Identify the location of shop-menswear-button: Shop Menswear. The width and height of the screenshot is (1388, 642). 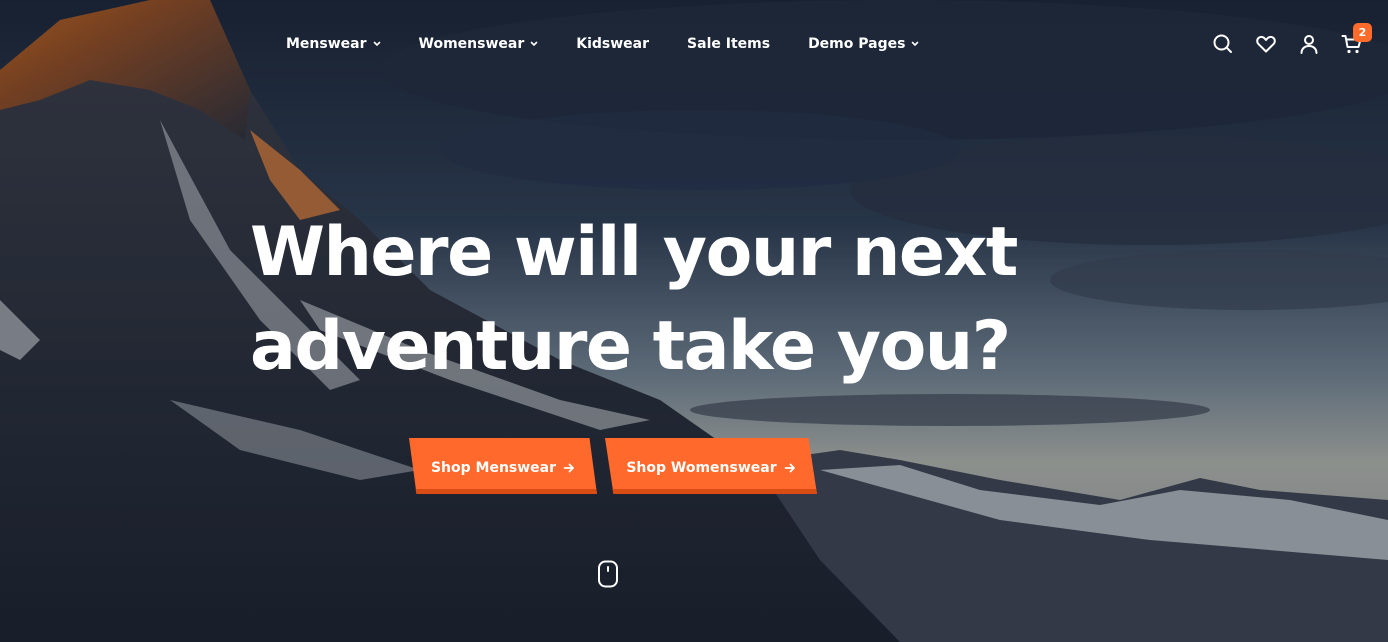
(503, 466).